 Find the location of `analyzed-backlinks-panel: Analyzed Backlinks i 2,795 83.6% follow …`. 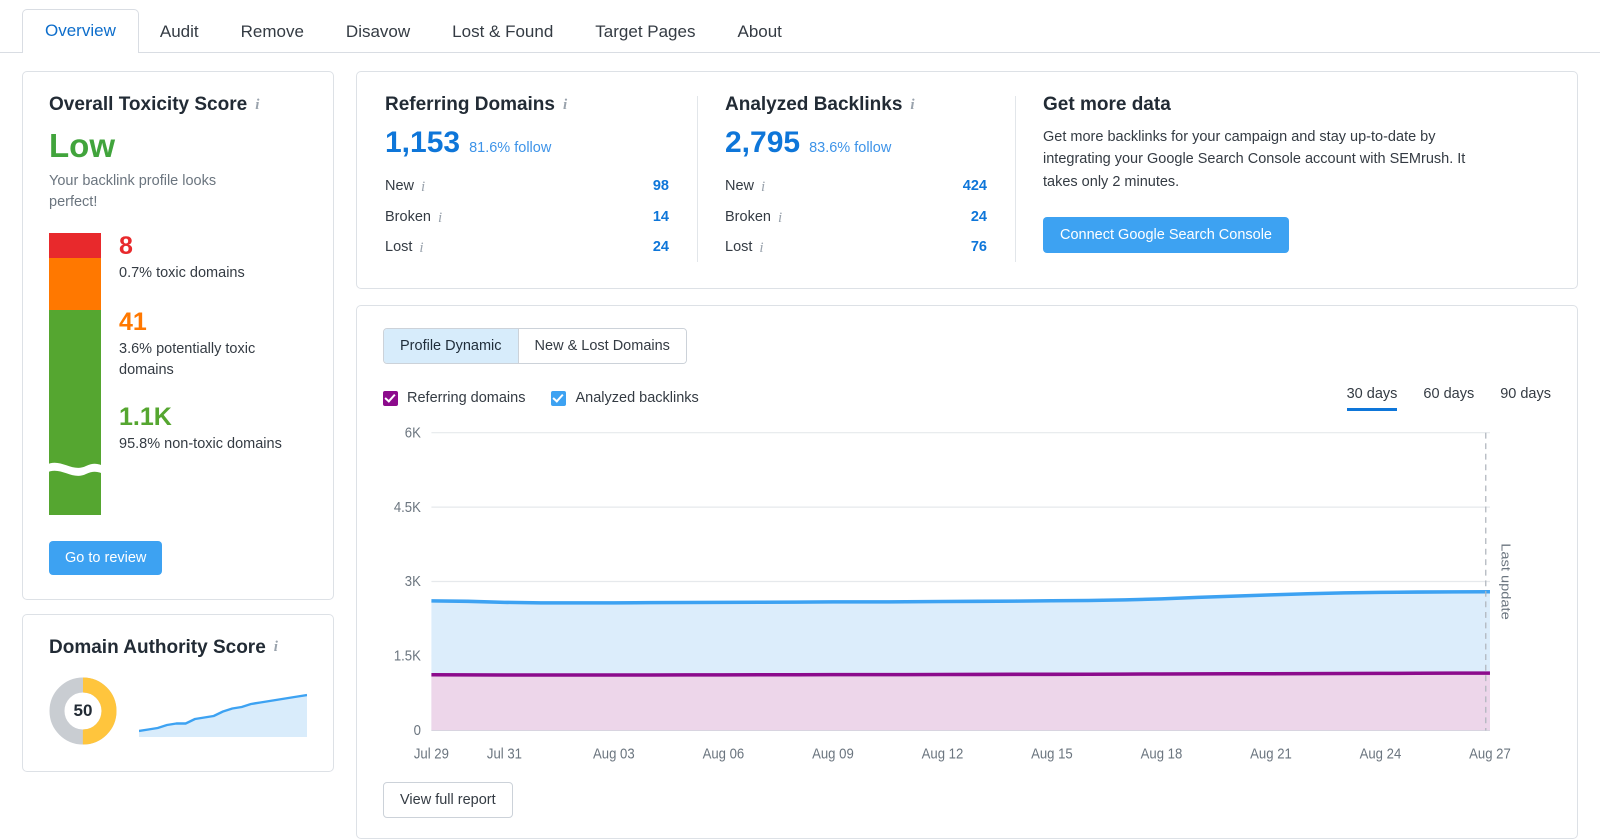

analyzed-backlinks-panel: Analyzed Backlinks i 2,795 83.6% follow … is located at coordinates (856, 179).